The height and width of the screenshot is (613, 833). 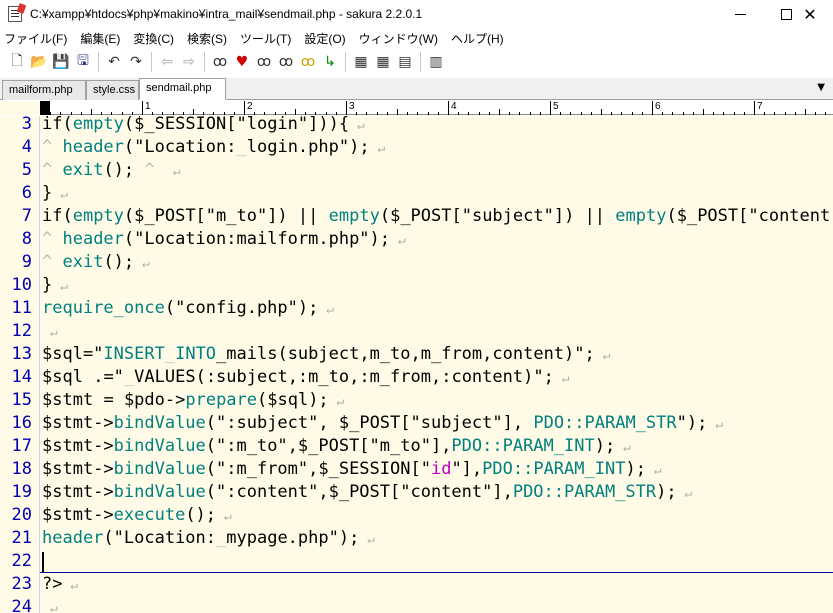 What do you see at coordinates (170, 354) in the screenshot?
I see `whitespace-marker: _` at bounding box center [170, 354].